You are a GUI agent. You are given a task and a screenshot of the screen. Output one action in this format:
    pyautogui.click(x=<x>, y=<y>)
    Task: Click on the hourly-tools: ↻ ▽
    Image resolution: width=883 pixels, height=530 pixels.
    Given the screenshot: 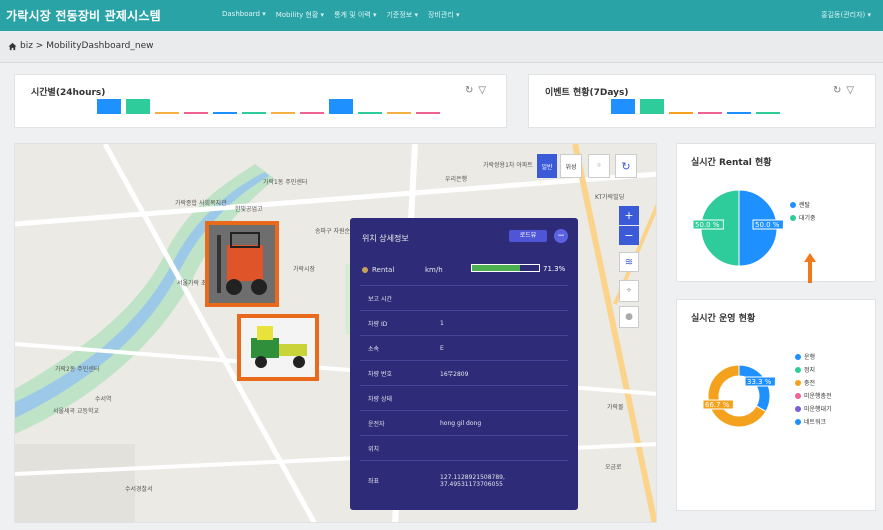 What is the action you would take?
    pyautogui.click(x=475, y=90)
    